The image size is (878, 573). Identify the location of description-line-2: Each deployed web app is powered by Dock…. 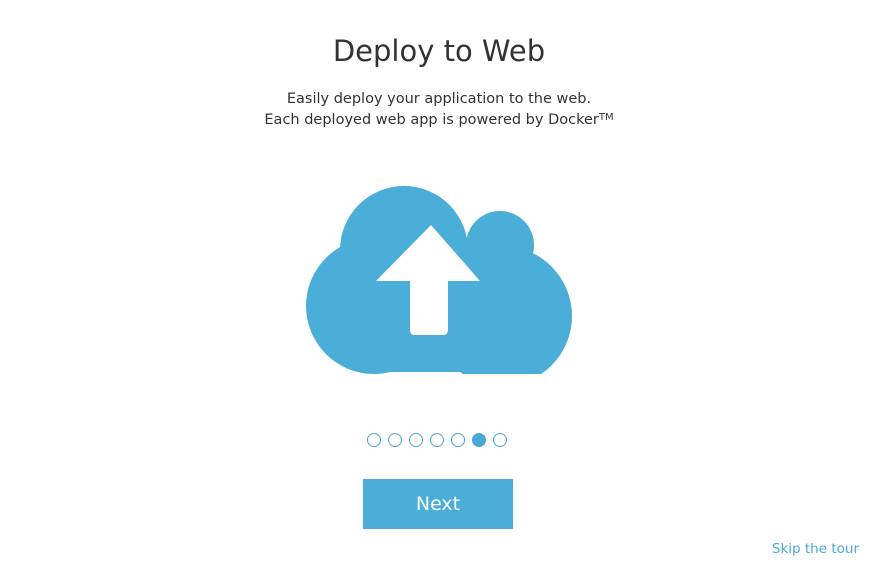
(439, 120).